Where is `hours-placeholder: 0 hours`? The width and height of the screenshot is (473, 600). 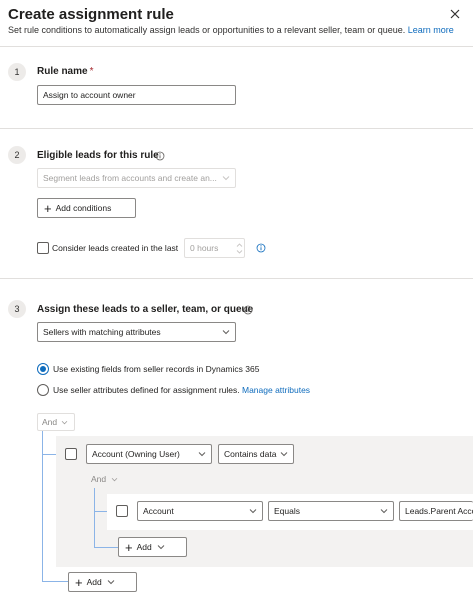
hours-placeholder: 0 hours is located at coordinates (204, 248).